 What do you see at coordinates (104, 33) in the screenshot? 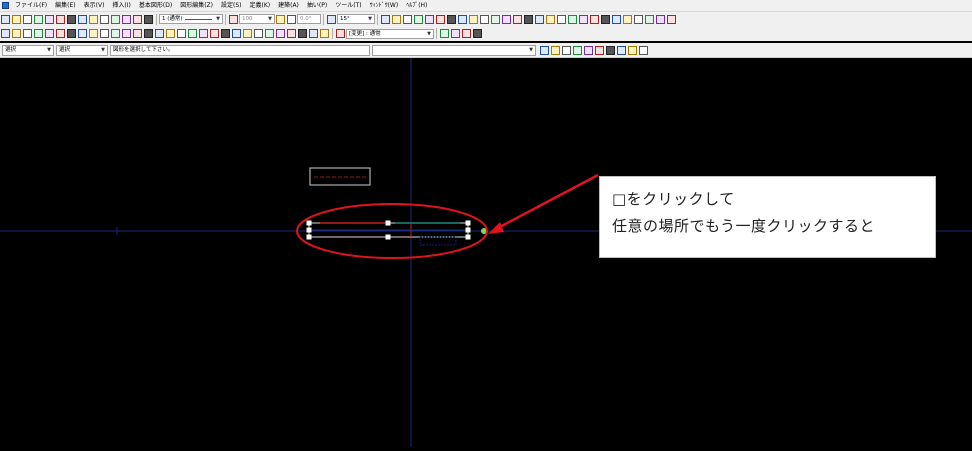
I see `ungroup-icon` at bounding box center [104, 33].